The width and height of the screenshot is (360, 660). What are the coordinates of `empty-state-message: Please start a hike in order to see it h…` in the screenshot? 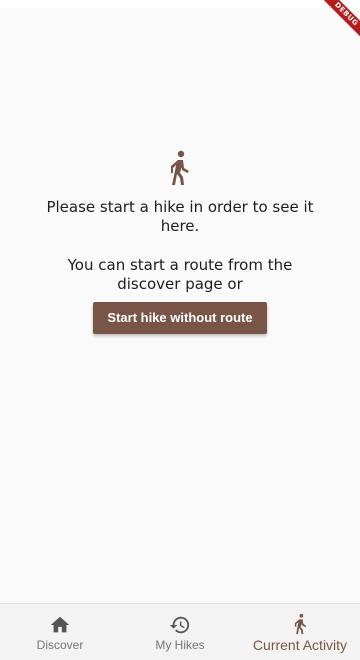 It's located at (180, 216).